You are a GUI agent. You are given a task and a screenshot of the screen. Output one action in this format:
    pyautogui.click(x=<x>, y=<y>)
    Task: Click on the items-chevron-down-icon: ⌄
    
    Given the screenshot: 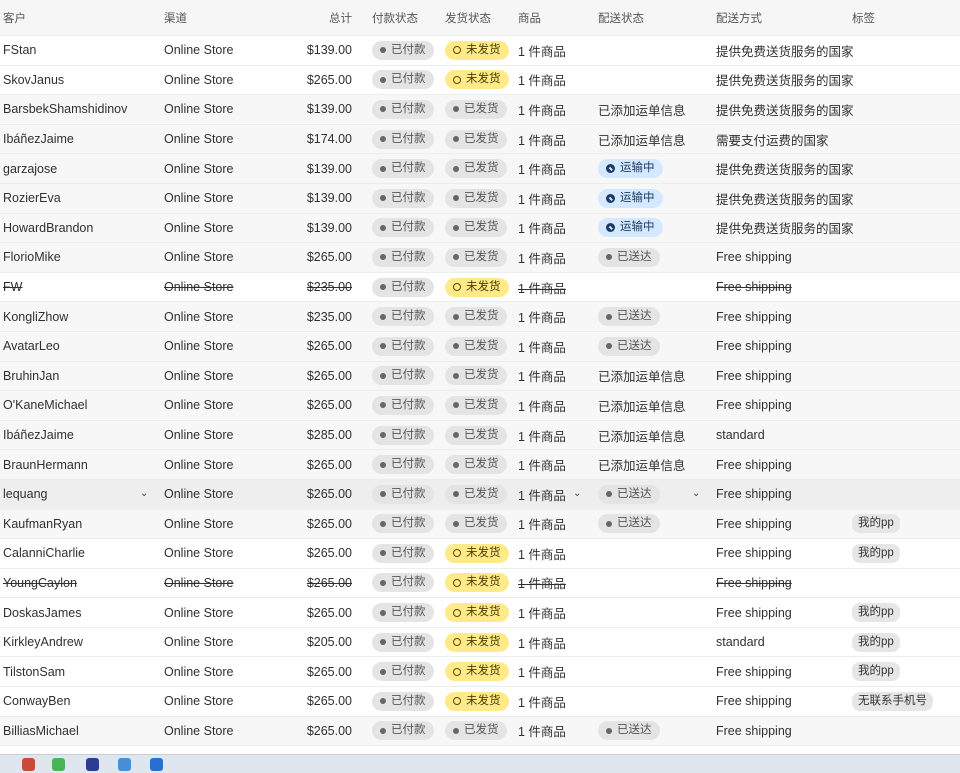 What is the action you would take?
    pyautogui.click(x=577, y=493)
    